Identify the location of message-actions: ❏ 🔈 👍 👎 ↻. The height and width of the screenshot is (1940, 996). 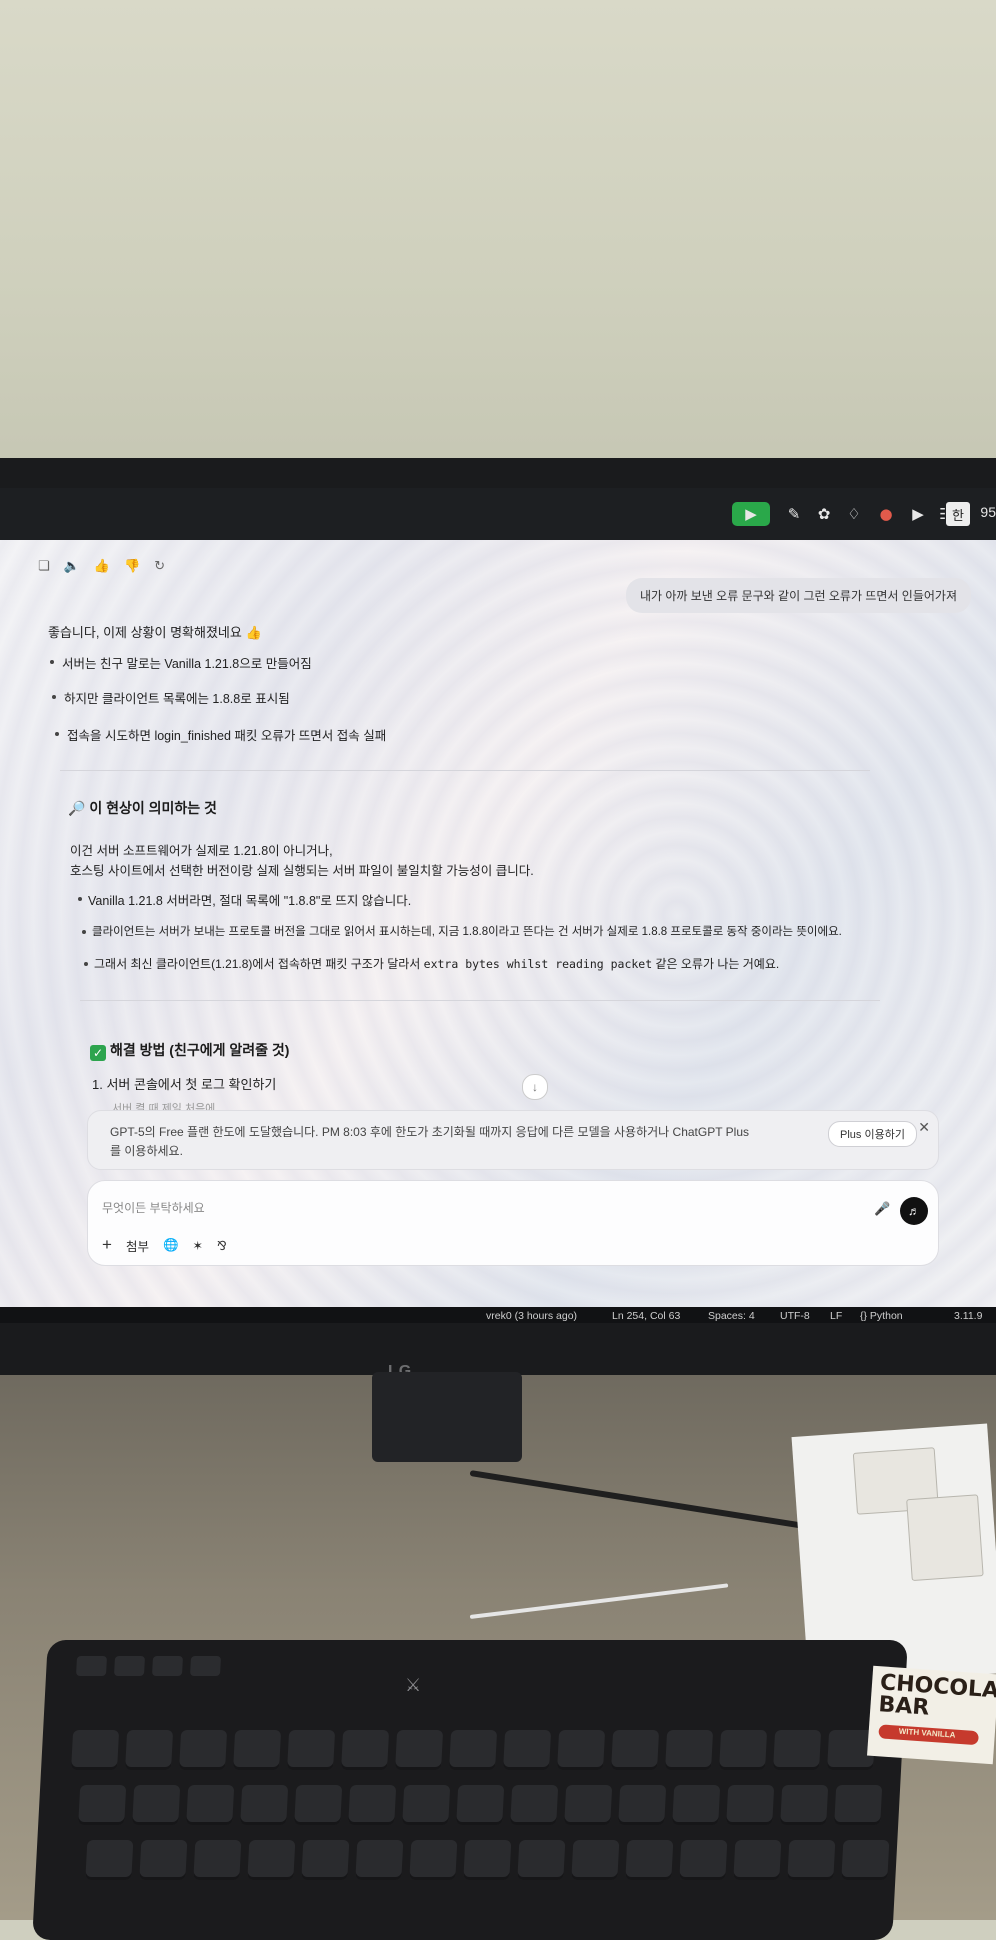
(101, 566).